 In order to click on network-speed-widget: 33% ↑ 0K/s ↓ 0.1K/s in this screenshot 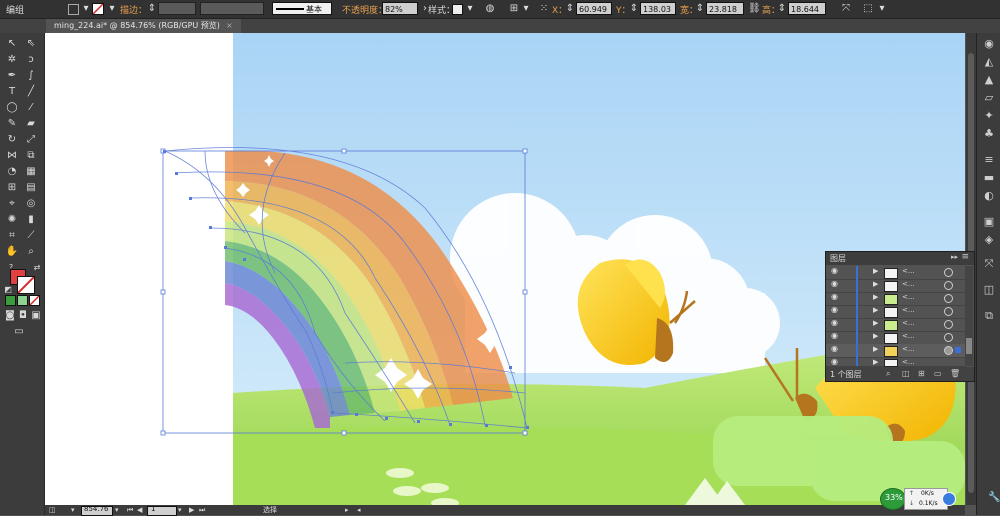, I will do `click(922, 499)`.